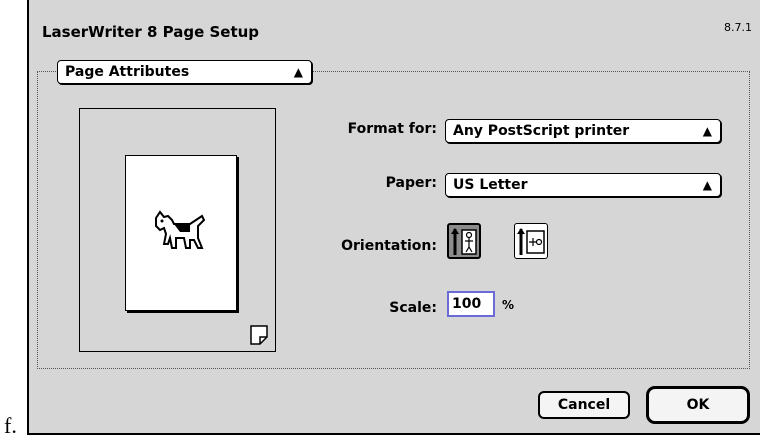 Image resolution: width=760 pixels, height=441 pixels. I want to click on figure-caption: f., so click(10, 425).